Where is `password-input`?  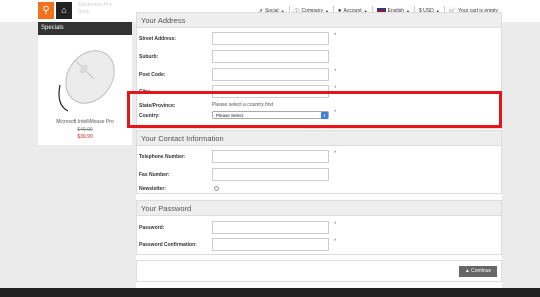
password-input is located at coordinates (270, 227).